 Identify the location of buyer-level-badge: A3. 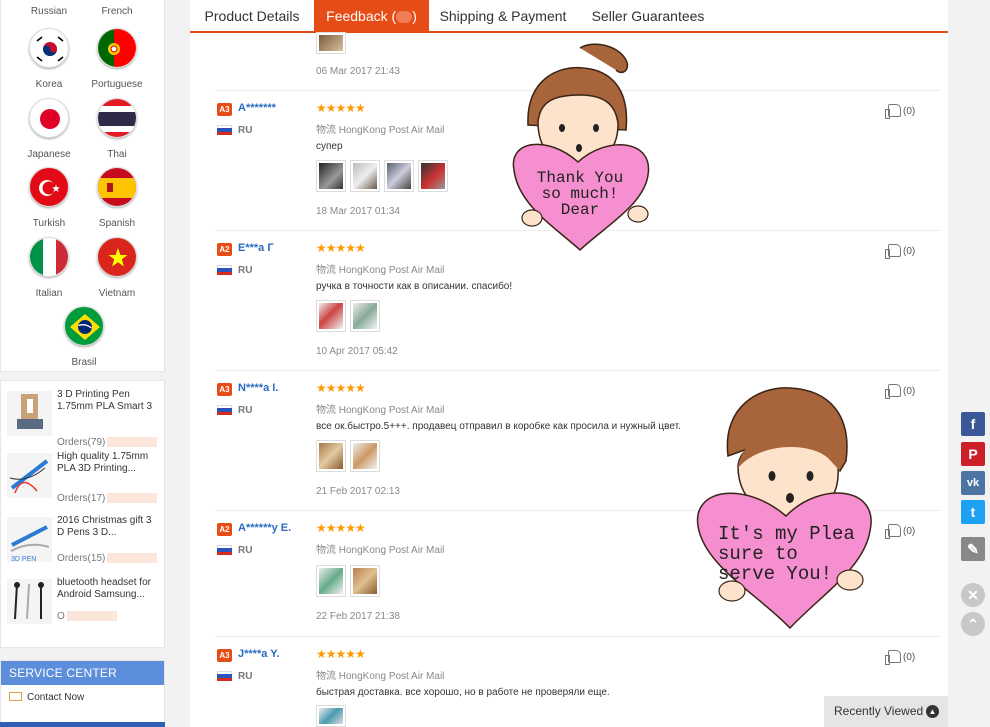
(224, 655).